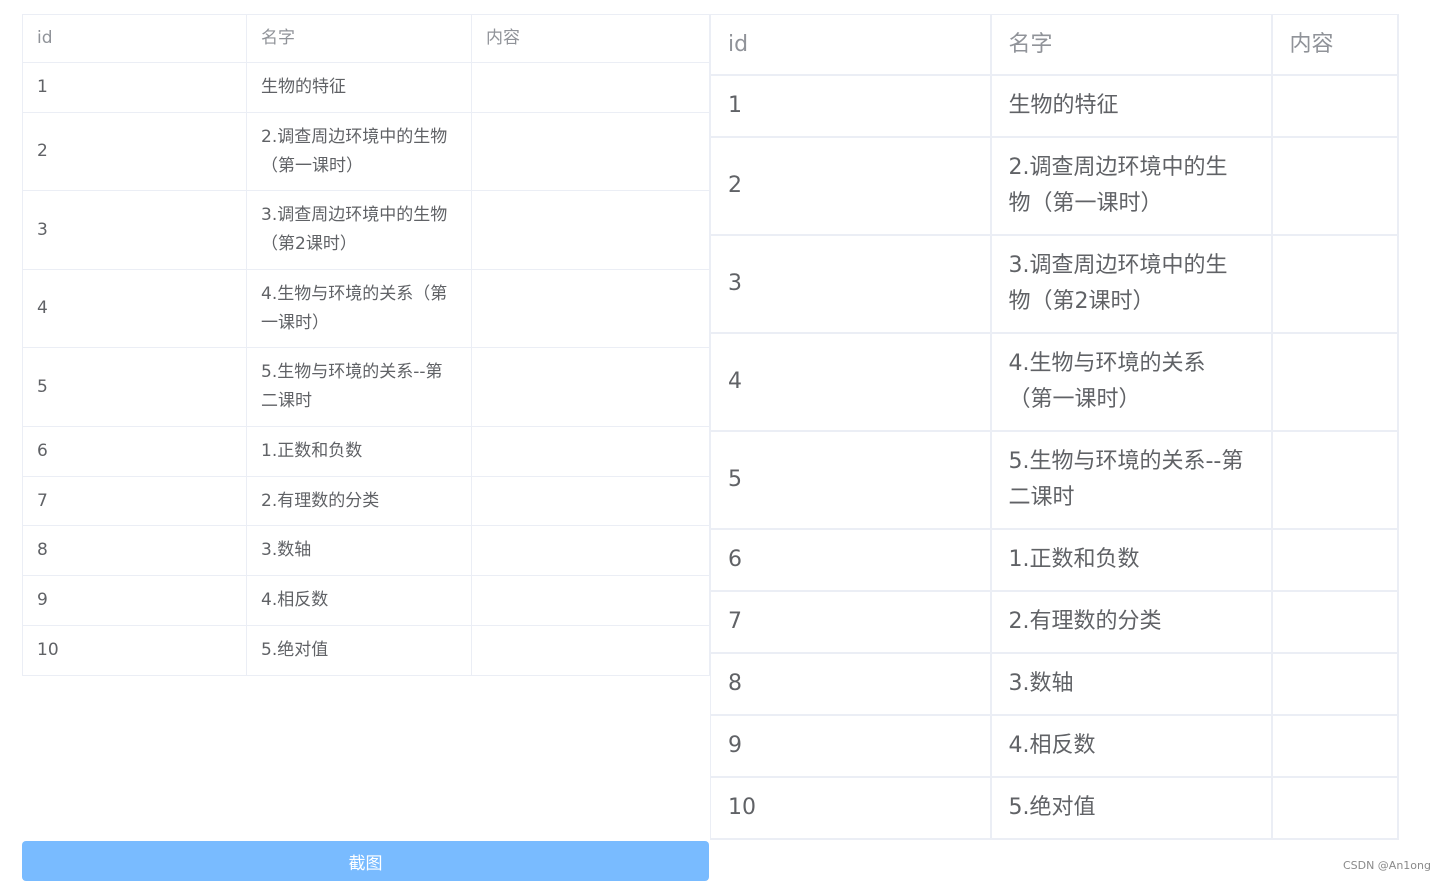  Describe the element at coordinates (359, 387) in the screenshot. I see `cell-name: 5.生物与环境的关系--第二课时` at that location.